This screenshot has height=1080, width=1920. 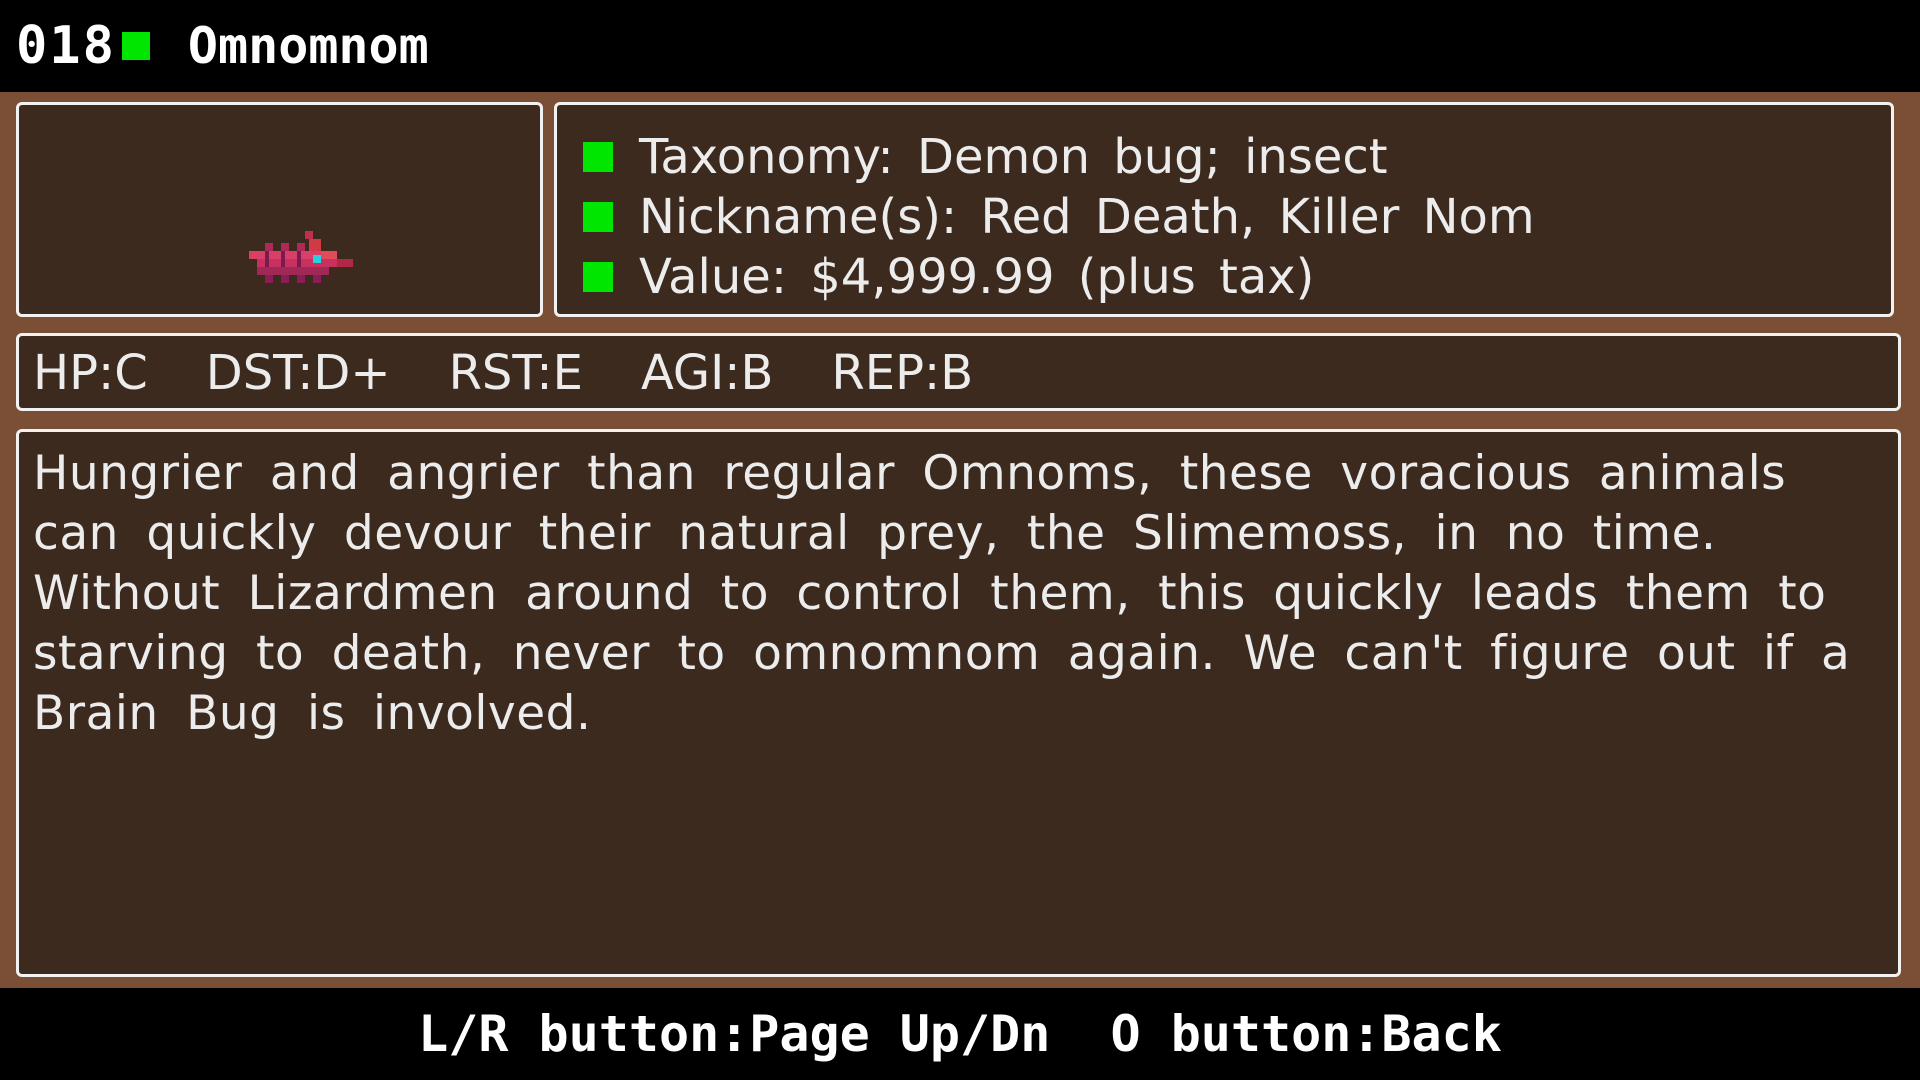 What do you see at coordinates (1013, 157) in the screenshot?
I see `taxonomy-text: Taxonomy: Demon bug; insect` at bounding box center [1013, 157].